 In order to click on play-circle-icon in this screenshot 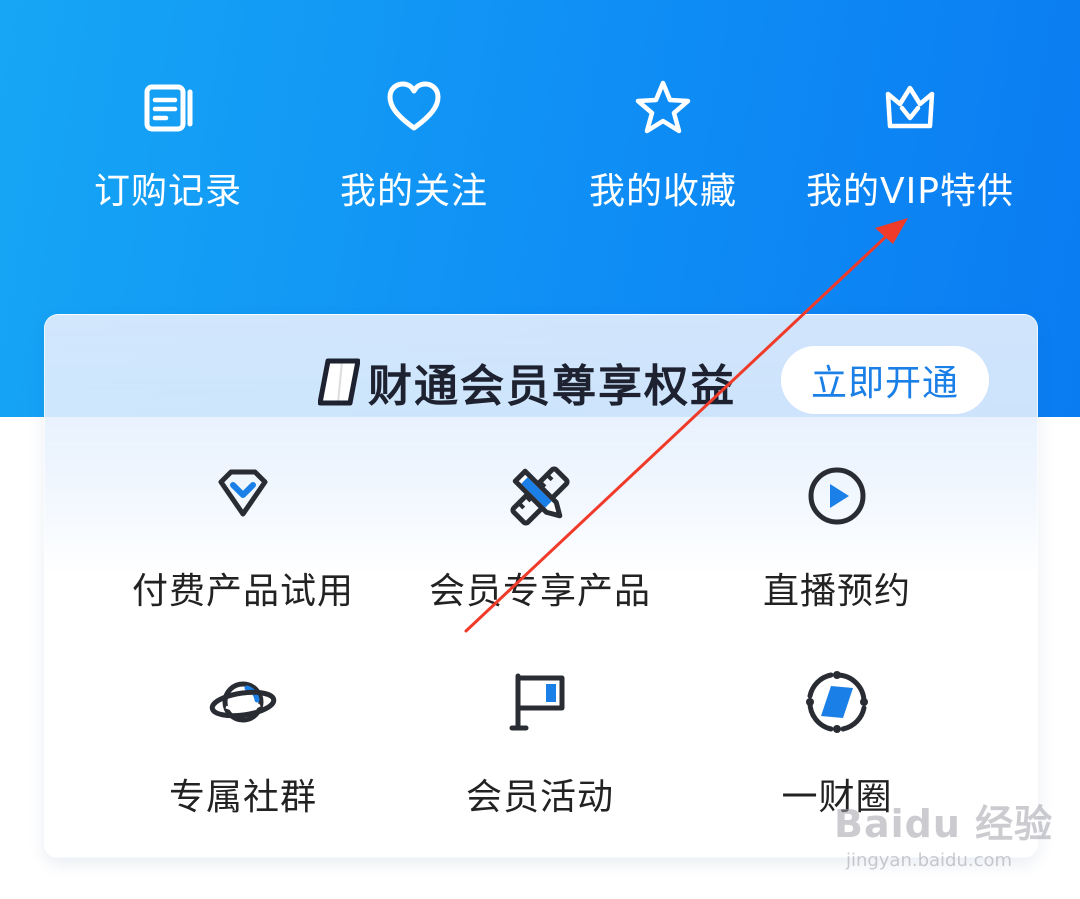, I will do `click(837, 496)`.